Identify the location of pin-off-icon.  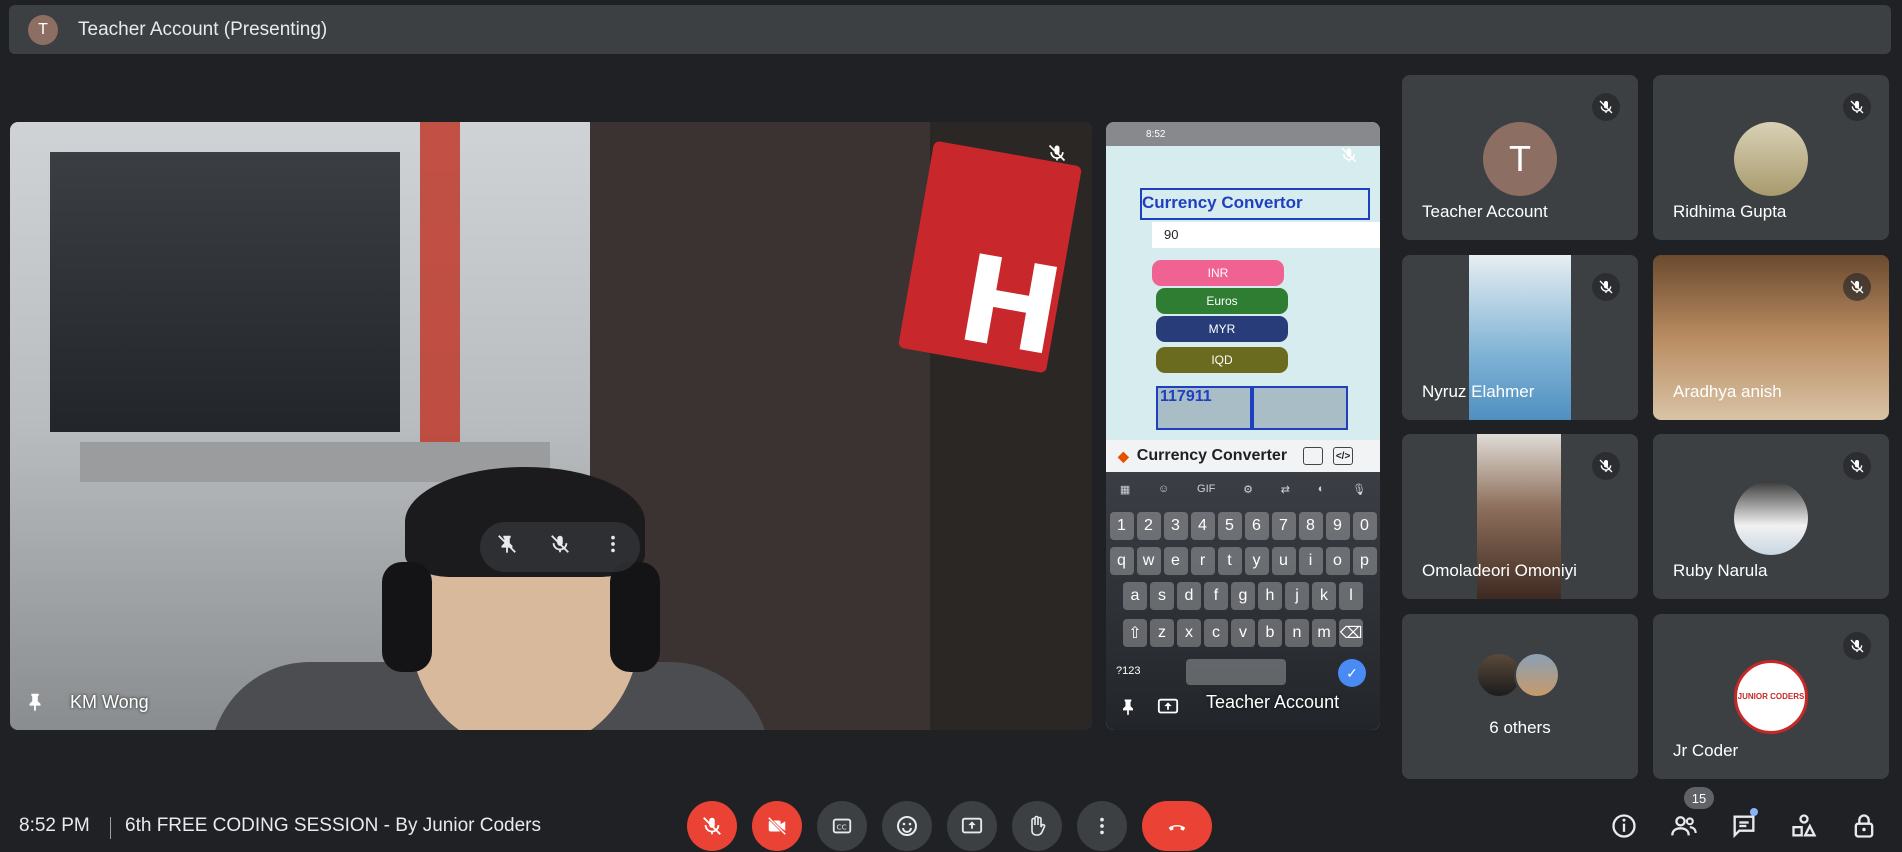
(507, 547).